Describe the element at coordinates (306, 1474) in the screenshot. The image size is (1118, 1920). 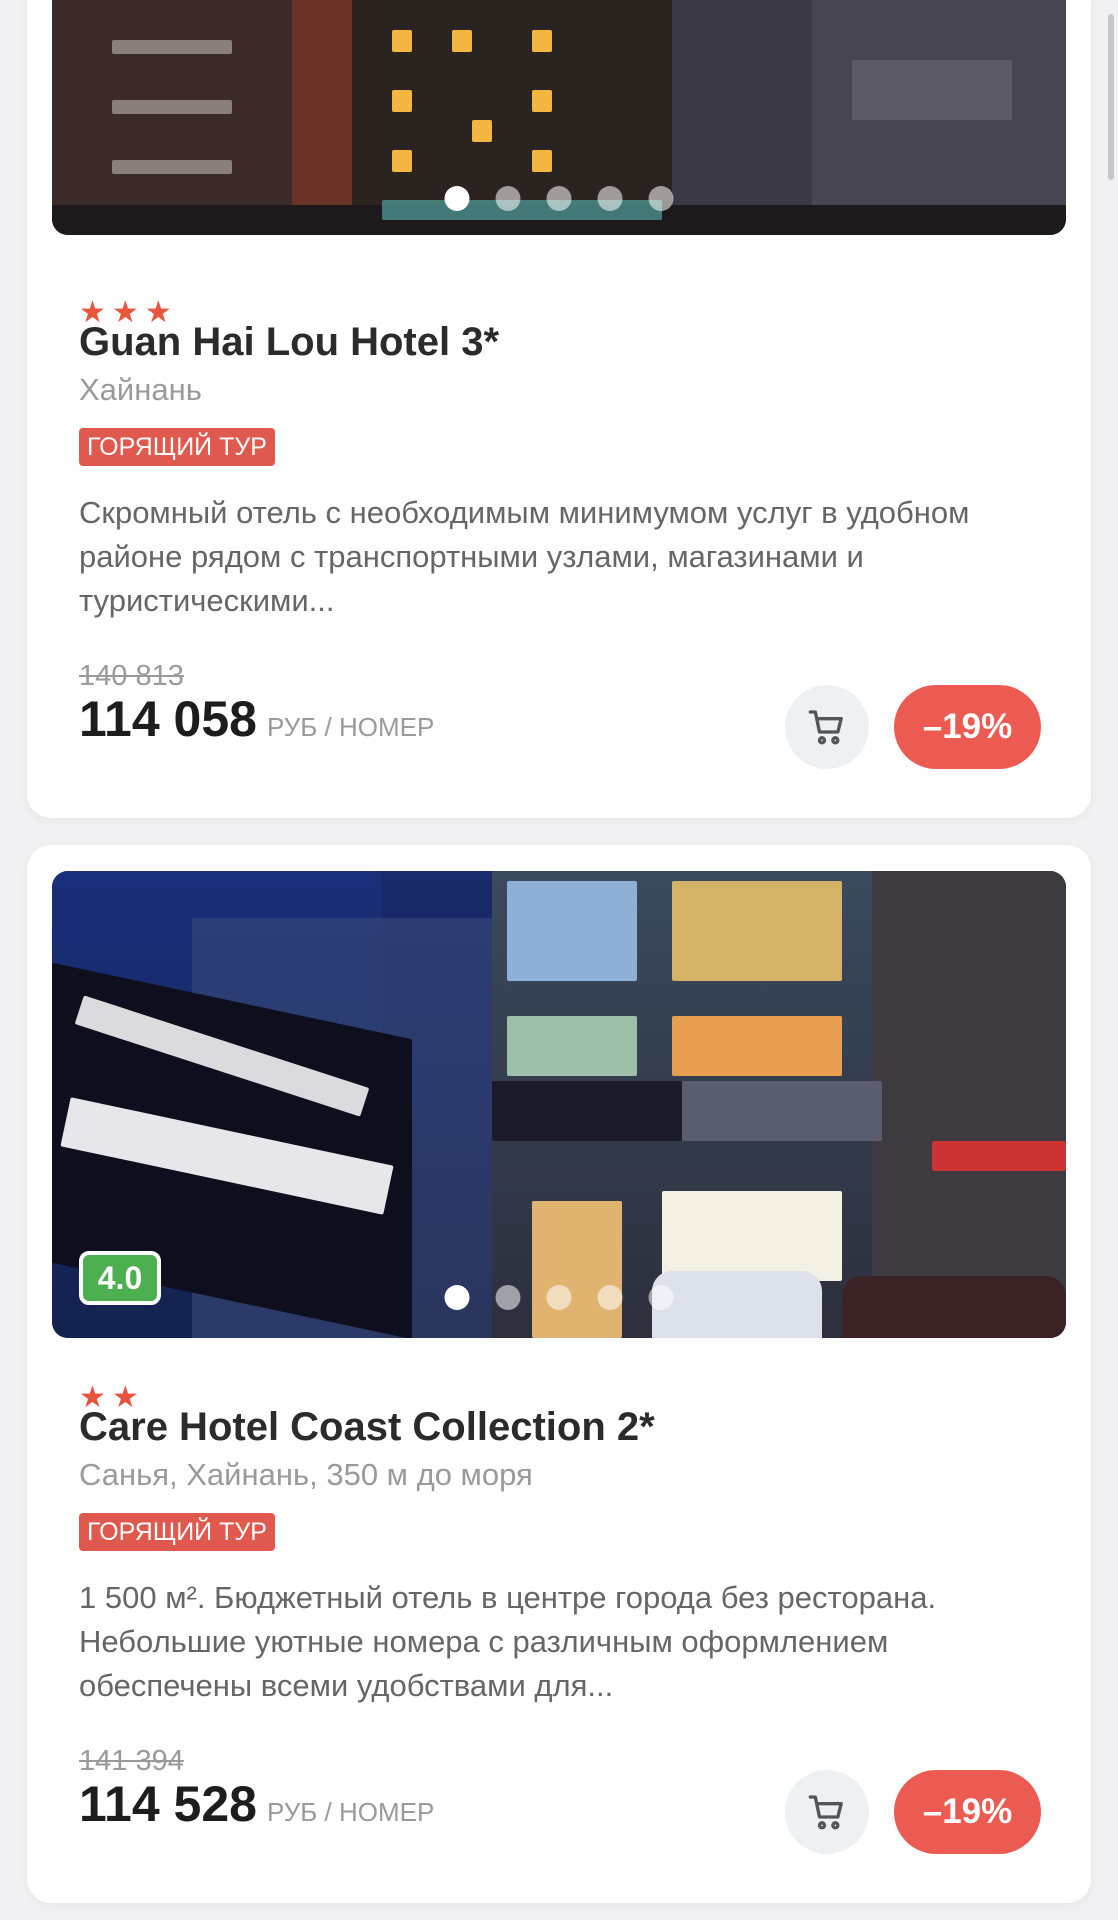
I see `hotel-location: Санья, Хайнань, 350 м до моря` at that location.